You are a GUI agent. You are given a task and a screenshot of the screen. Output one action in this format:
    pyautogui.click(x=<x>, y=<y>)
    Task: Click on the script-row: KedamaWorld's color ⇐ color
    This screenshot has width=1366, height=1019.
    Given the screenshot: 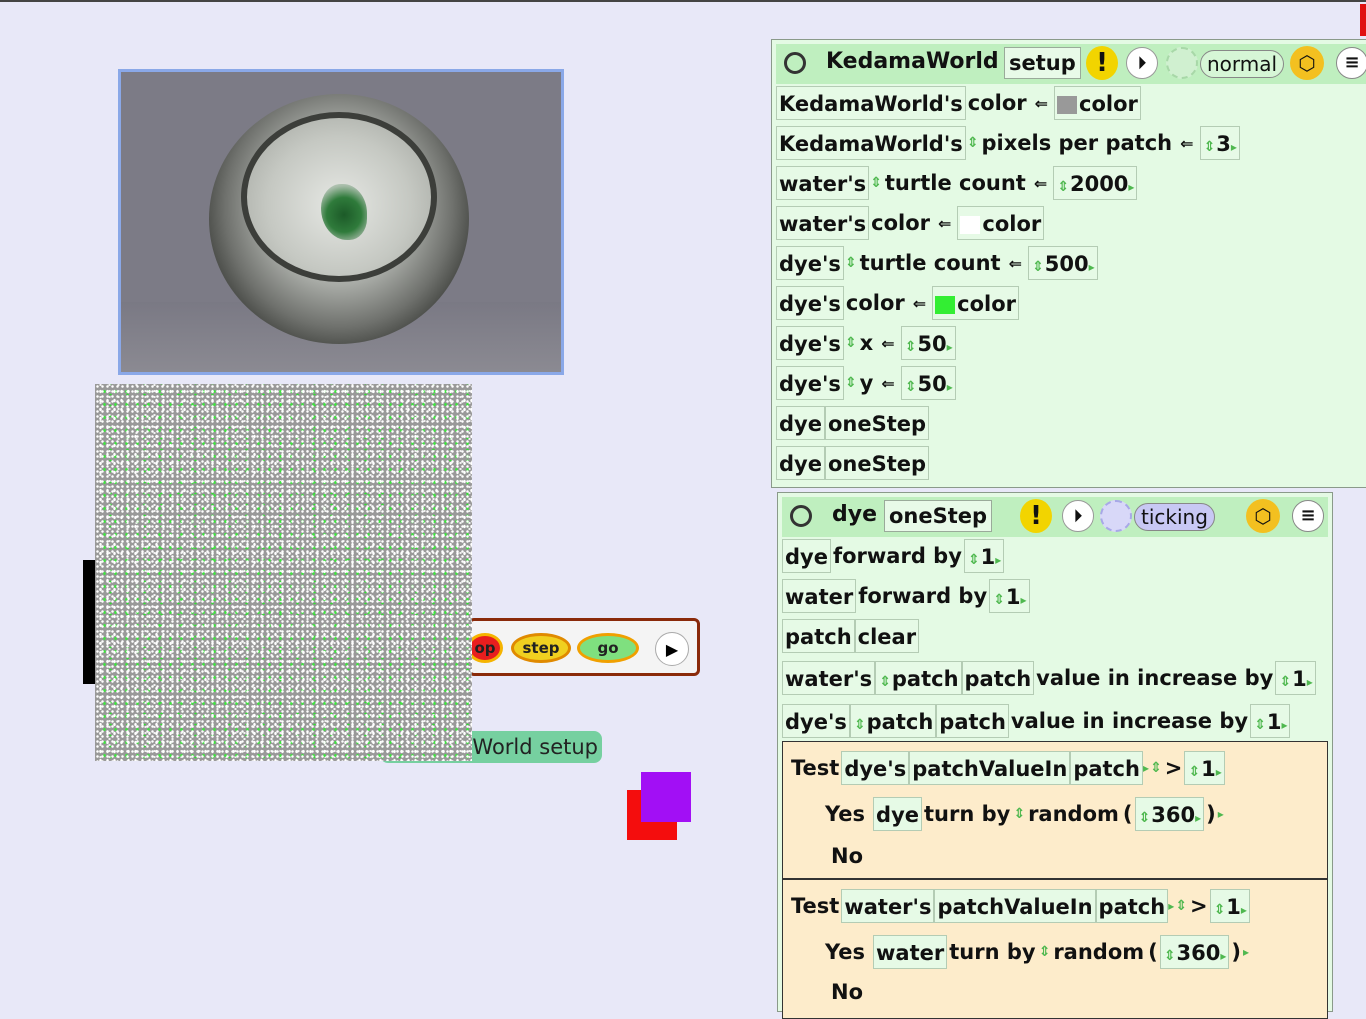 What is the action you would take?
    pyautogui.click(x=958, y=103)
    